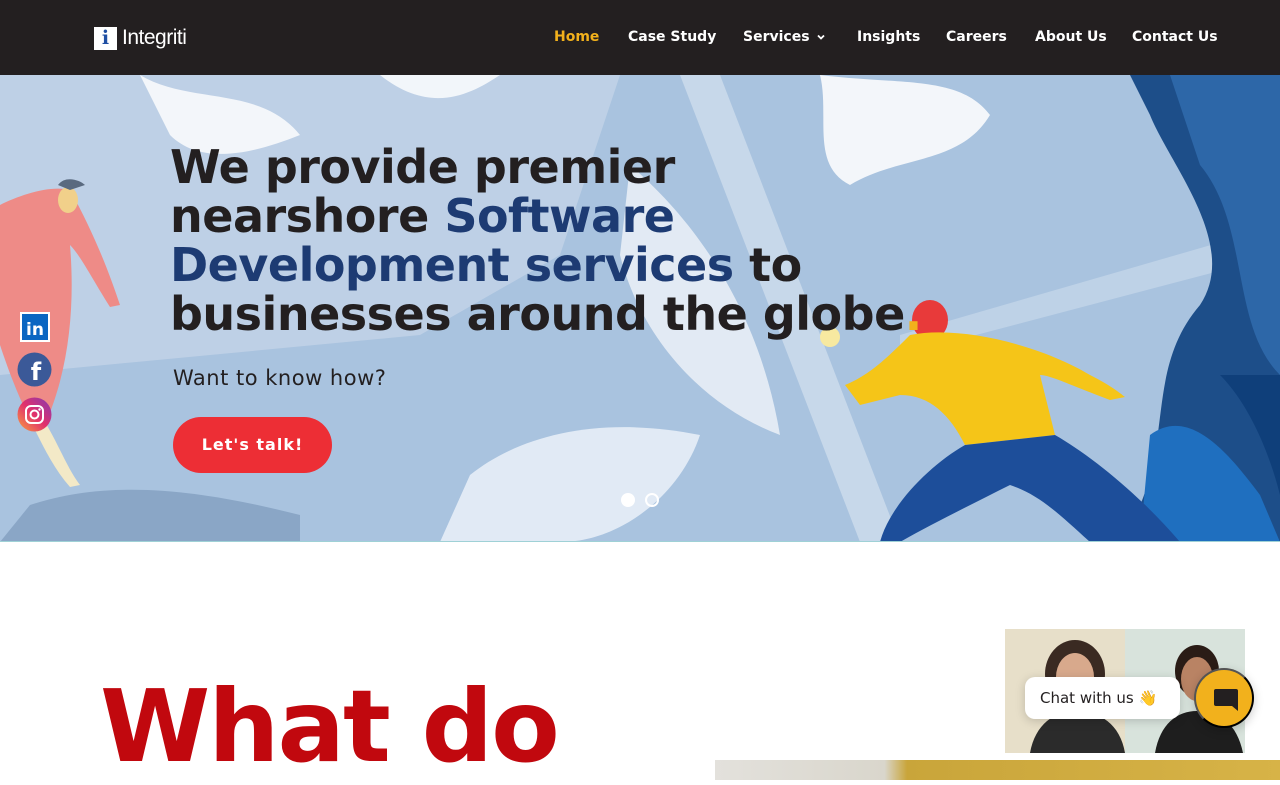 This screenshot has height=785, width=1280. I want to click on chat-prompt-bubble: Chat with us 👋, so click(1102, 698).